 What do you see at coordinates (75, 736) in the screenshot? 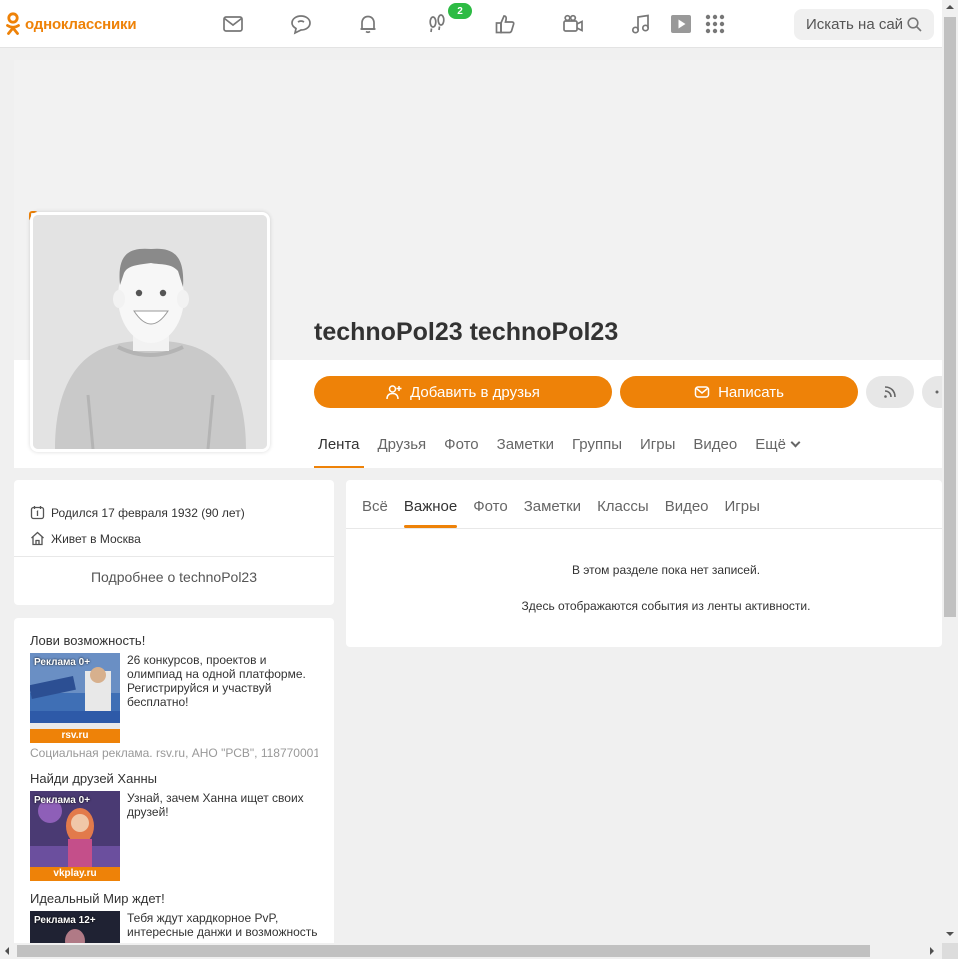
I see `ad-domain: rsv.ru` at bounding box center [75, 736].